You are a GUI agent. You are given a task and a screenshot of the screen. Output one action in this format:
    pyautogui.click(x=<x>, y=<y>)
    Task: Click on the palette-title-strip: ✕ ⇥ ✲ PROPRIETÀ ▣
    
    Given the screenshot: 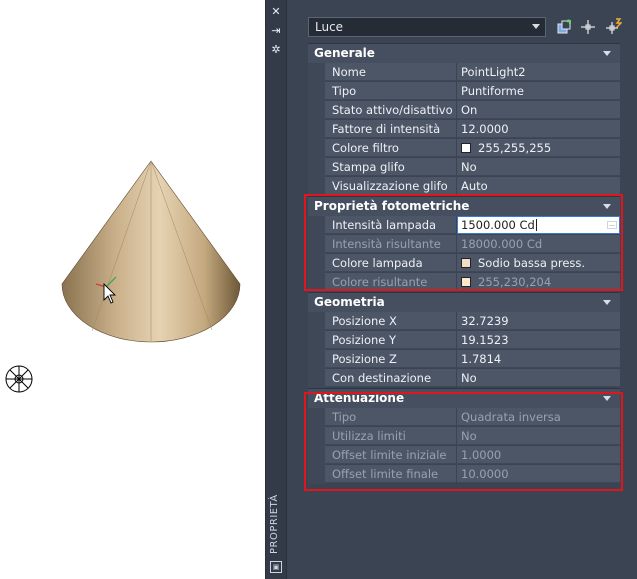 What is the action you would take?
    pyautogui.click(x=276, y=289)
    